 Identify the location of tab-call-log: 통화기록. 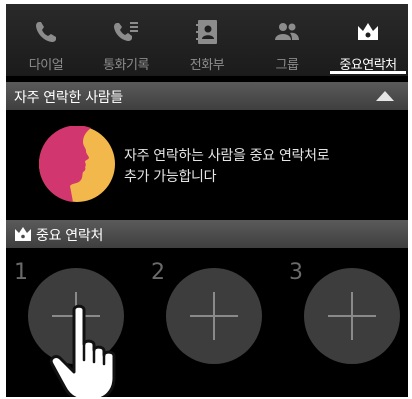
(126, 40).